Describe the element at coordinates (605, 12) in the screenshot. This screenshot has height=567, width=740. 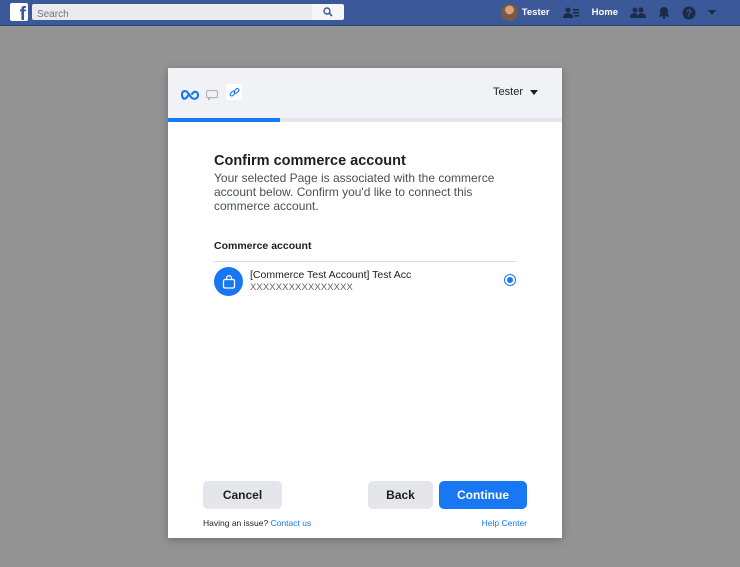
I see `home-link: Home` at that location.